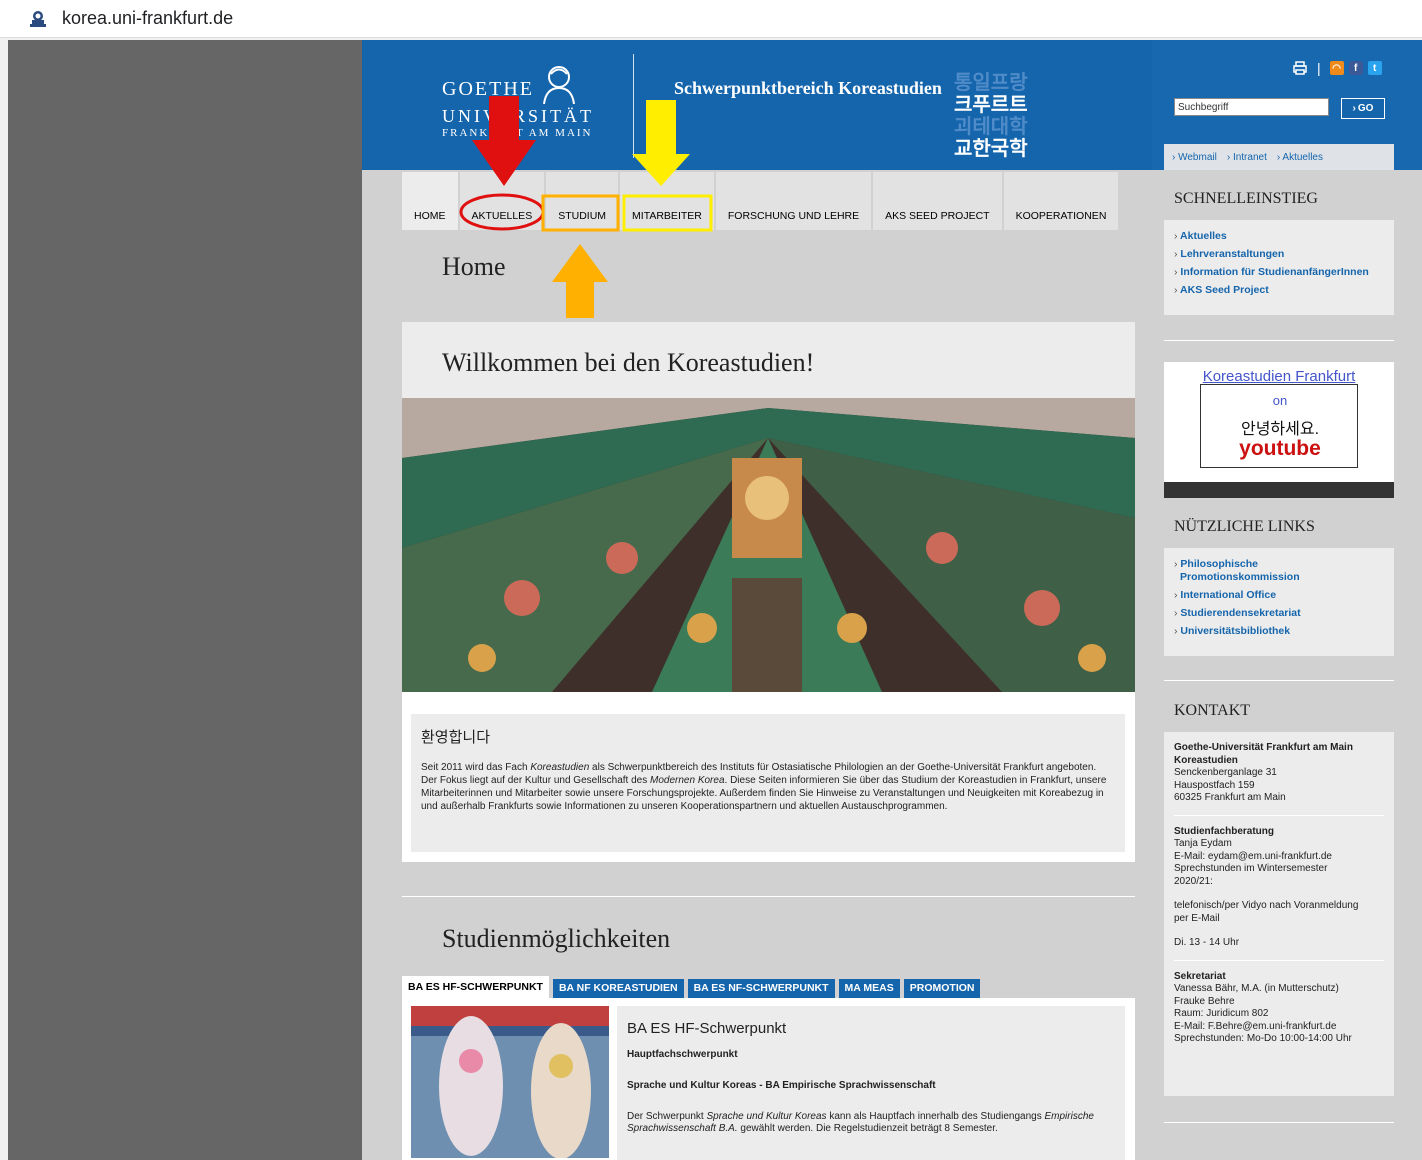 The height and width of the screenshot is (1160, 1422). Describe the element at coordinates (475, 987) in the screenshot. I see `subtab-ba-es-hf-schwerpunkt: BA ES HF-SCHWERPUNKT` at that location.